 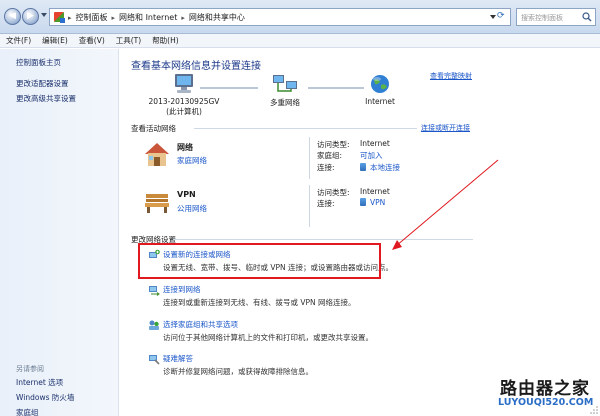 What do you see at coordinates (192, 208) in the screenshot?
I see `network-type-link: 公用网络` at bounding box center [192, 208].